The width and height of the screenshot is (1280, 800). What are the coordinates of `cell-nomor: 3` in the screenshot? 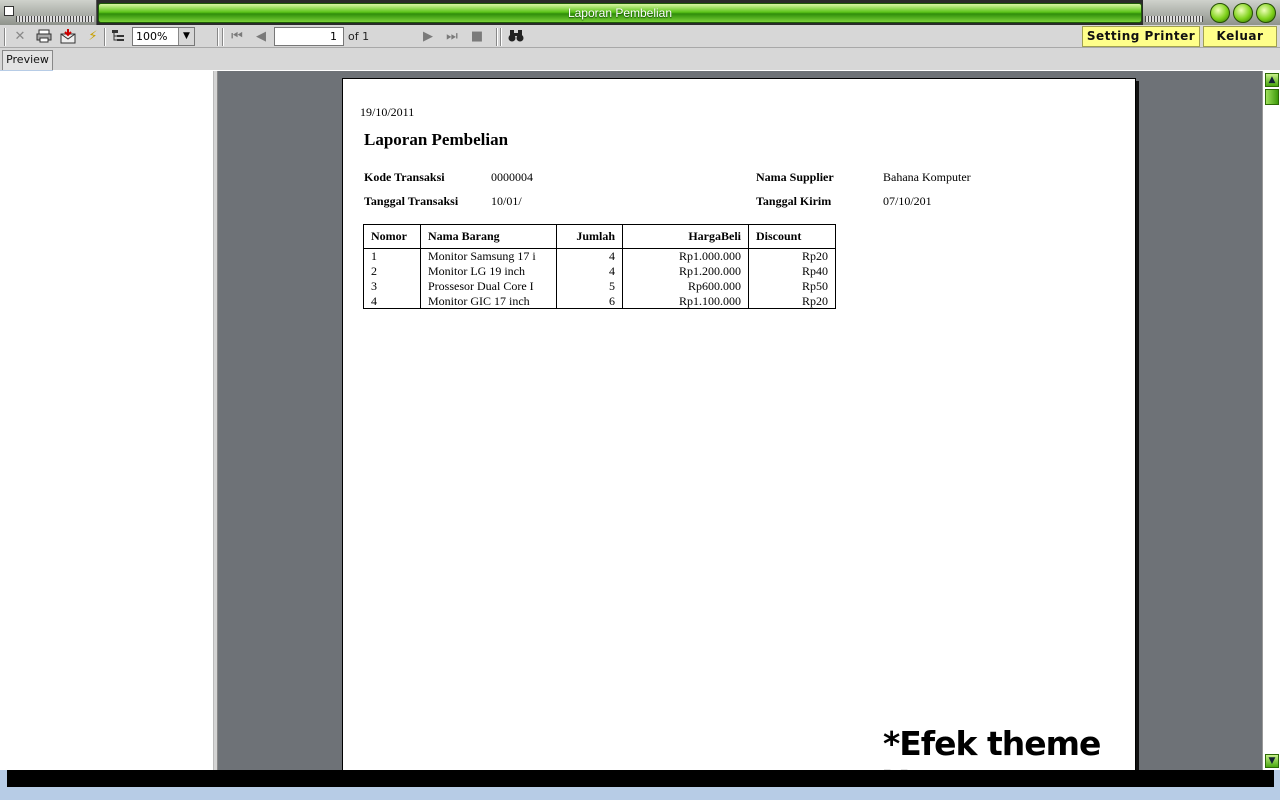 It's located at (392, 286).